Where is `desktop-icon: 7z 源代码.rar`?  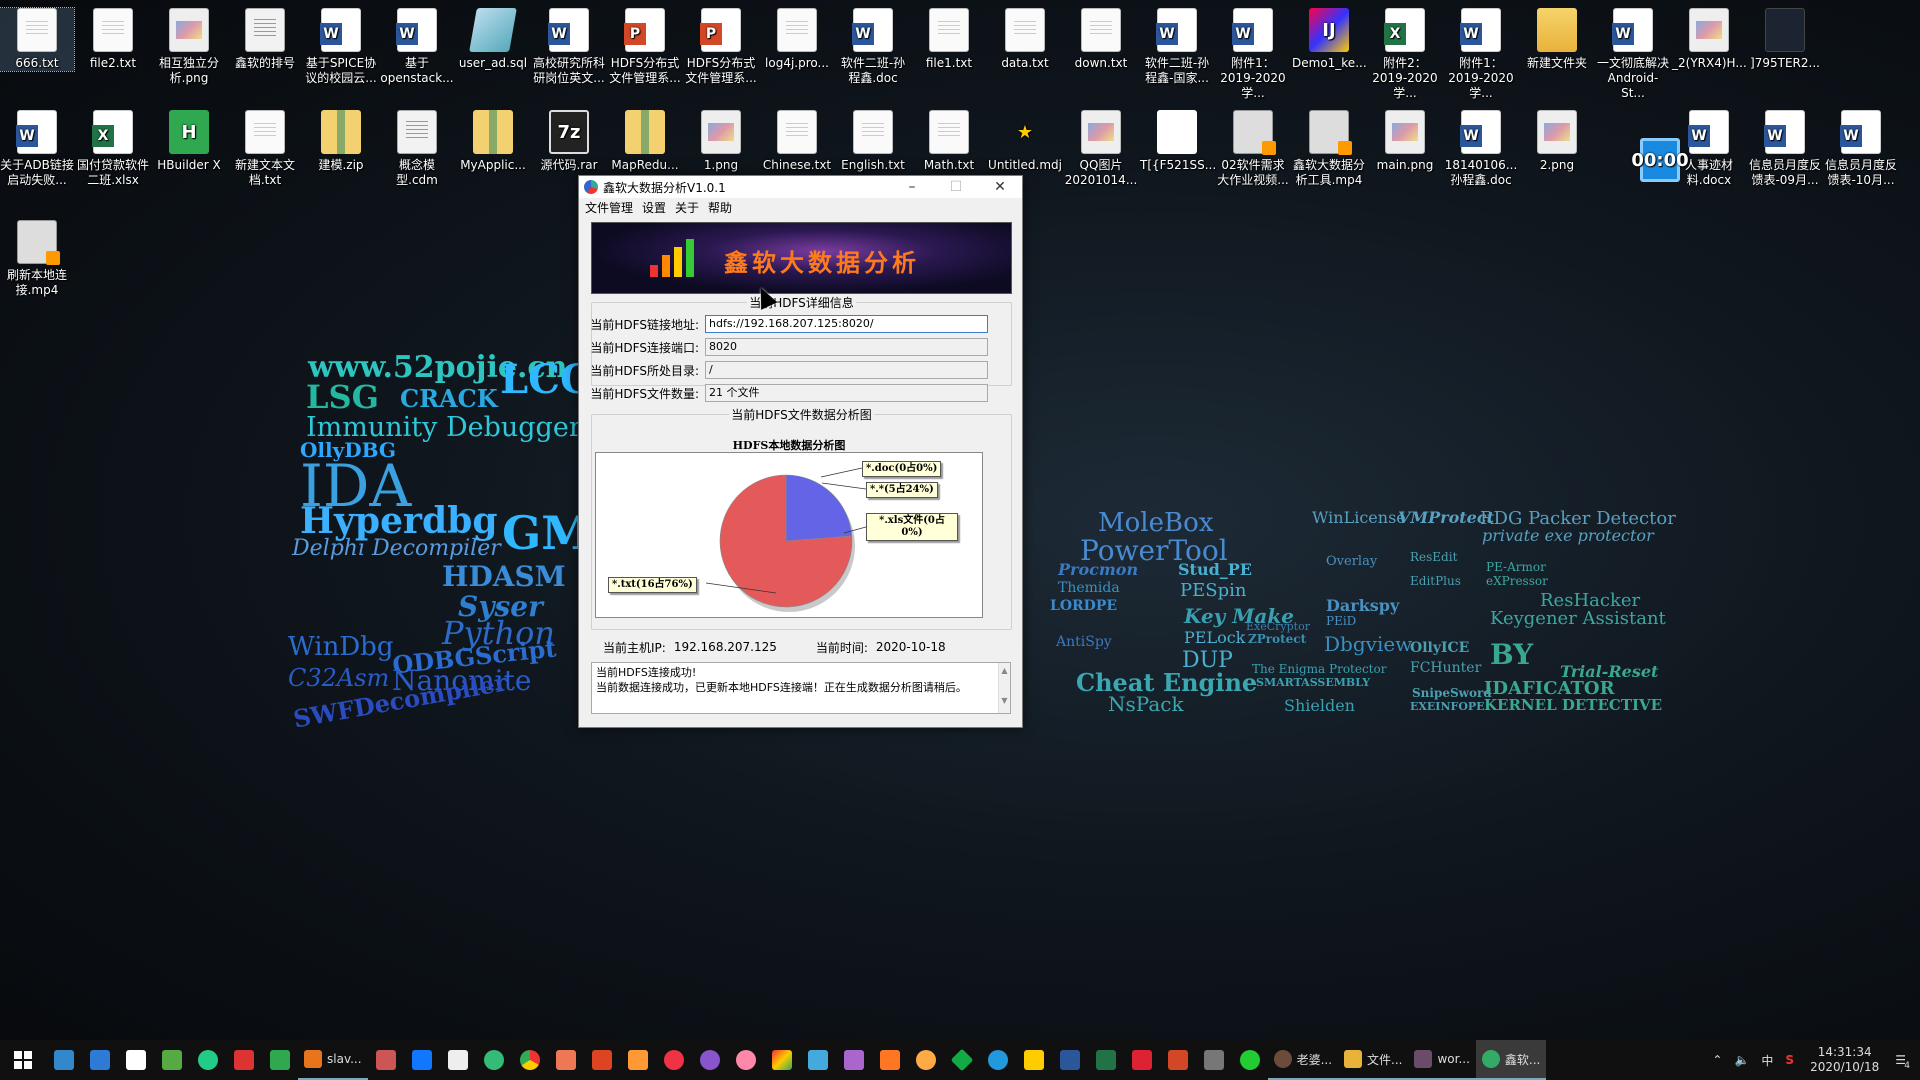
desktop-icon: 7z 源代码.rar is located at coordinates (569, 141).